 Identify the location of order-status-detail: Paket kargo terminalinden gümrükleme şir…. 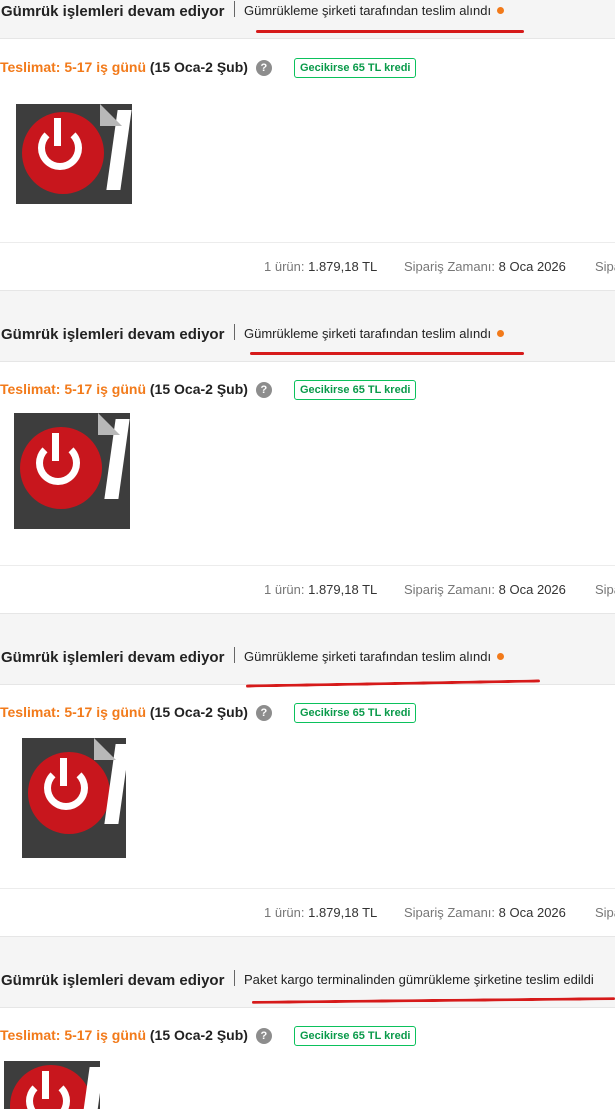
(419, 979).